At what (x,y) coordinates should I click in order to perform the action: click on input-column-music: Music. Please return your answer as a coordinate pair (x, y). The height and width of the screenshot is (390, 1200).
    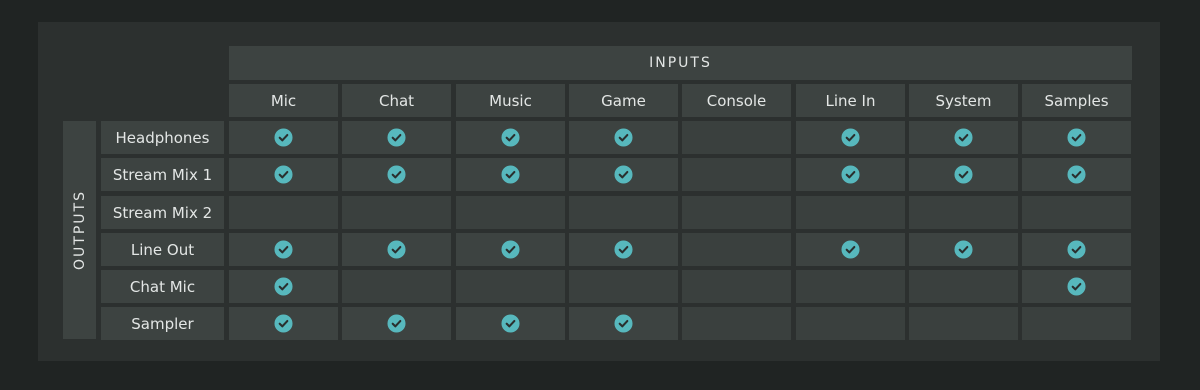
    Looking at the image, I should click on (510, 100).